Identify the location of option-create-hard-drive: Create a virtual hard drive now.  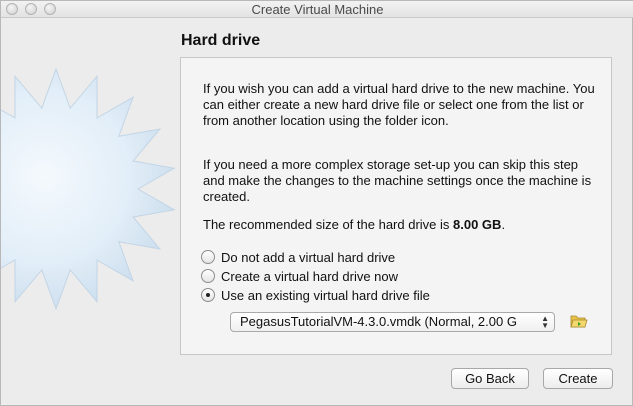
(299, 276).